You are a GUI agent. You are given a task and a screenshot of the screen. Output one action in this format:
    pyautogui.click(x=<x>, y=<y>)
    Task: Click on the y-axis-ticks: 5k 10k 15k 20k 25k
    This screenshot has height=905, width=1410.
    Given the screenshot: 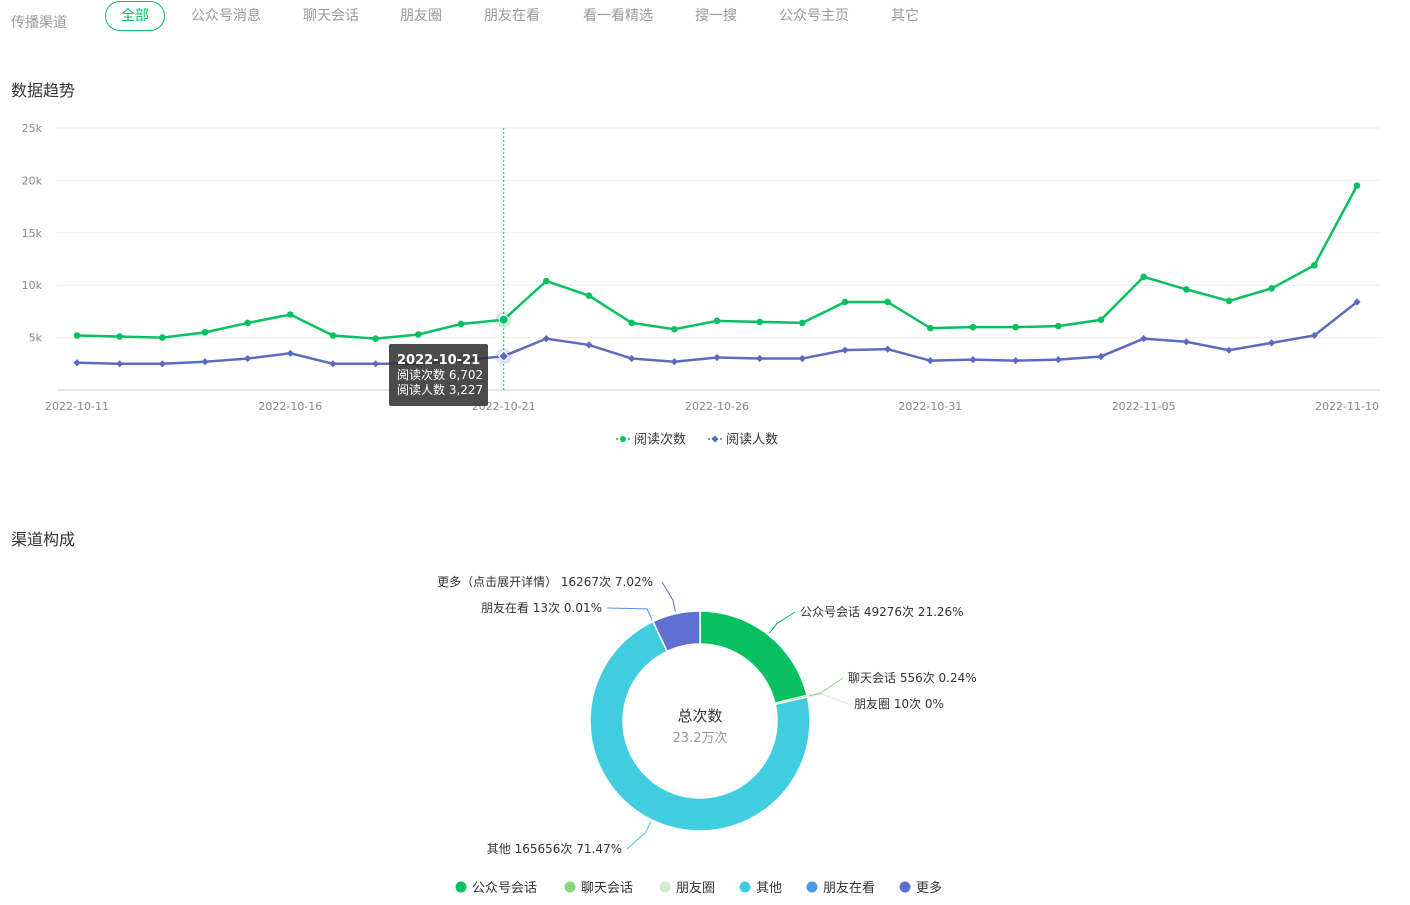 What is the action you would take?
    pyautogui.click(x=32, y=233)
    